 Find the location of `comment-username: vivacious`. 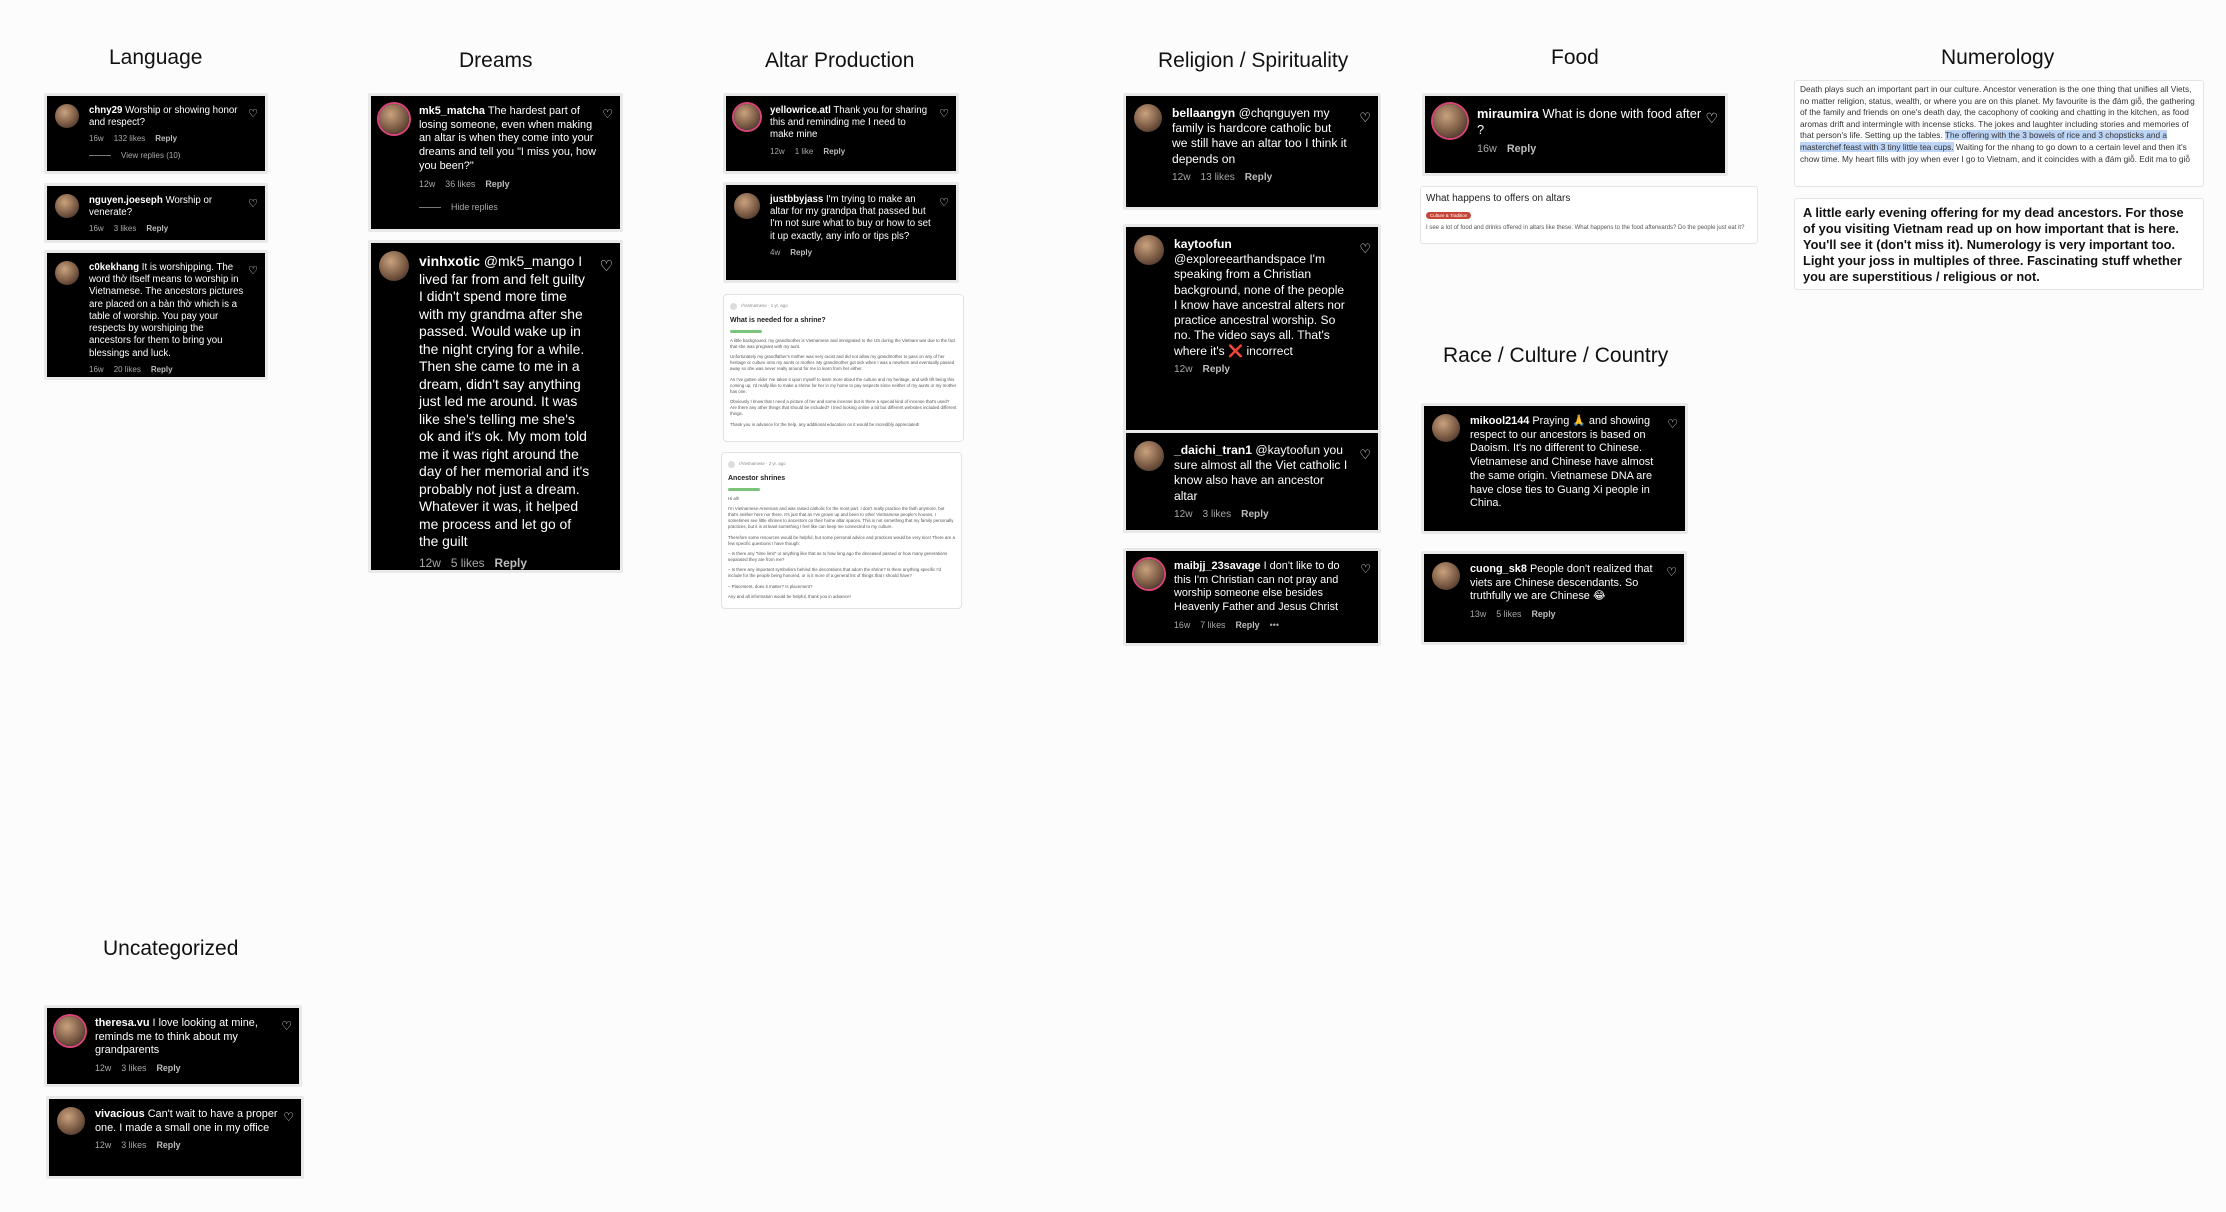

comment-username: vivacious is located at coordinates (120, 1114).